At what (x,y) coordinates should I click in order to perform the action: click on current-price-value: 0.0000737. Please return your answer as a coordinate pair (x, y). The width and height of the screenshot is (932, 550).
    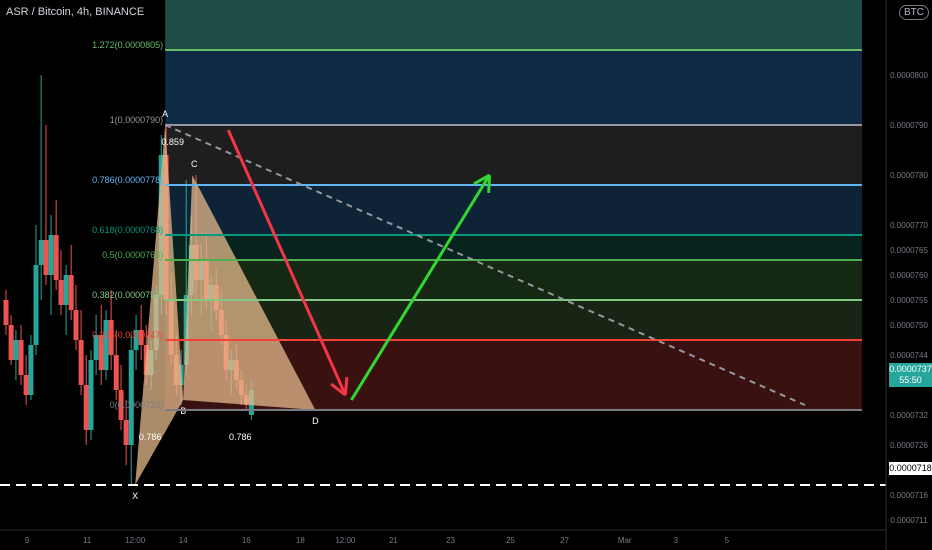
    Looking at the image, I should click on (910, 369).